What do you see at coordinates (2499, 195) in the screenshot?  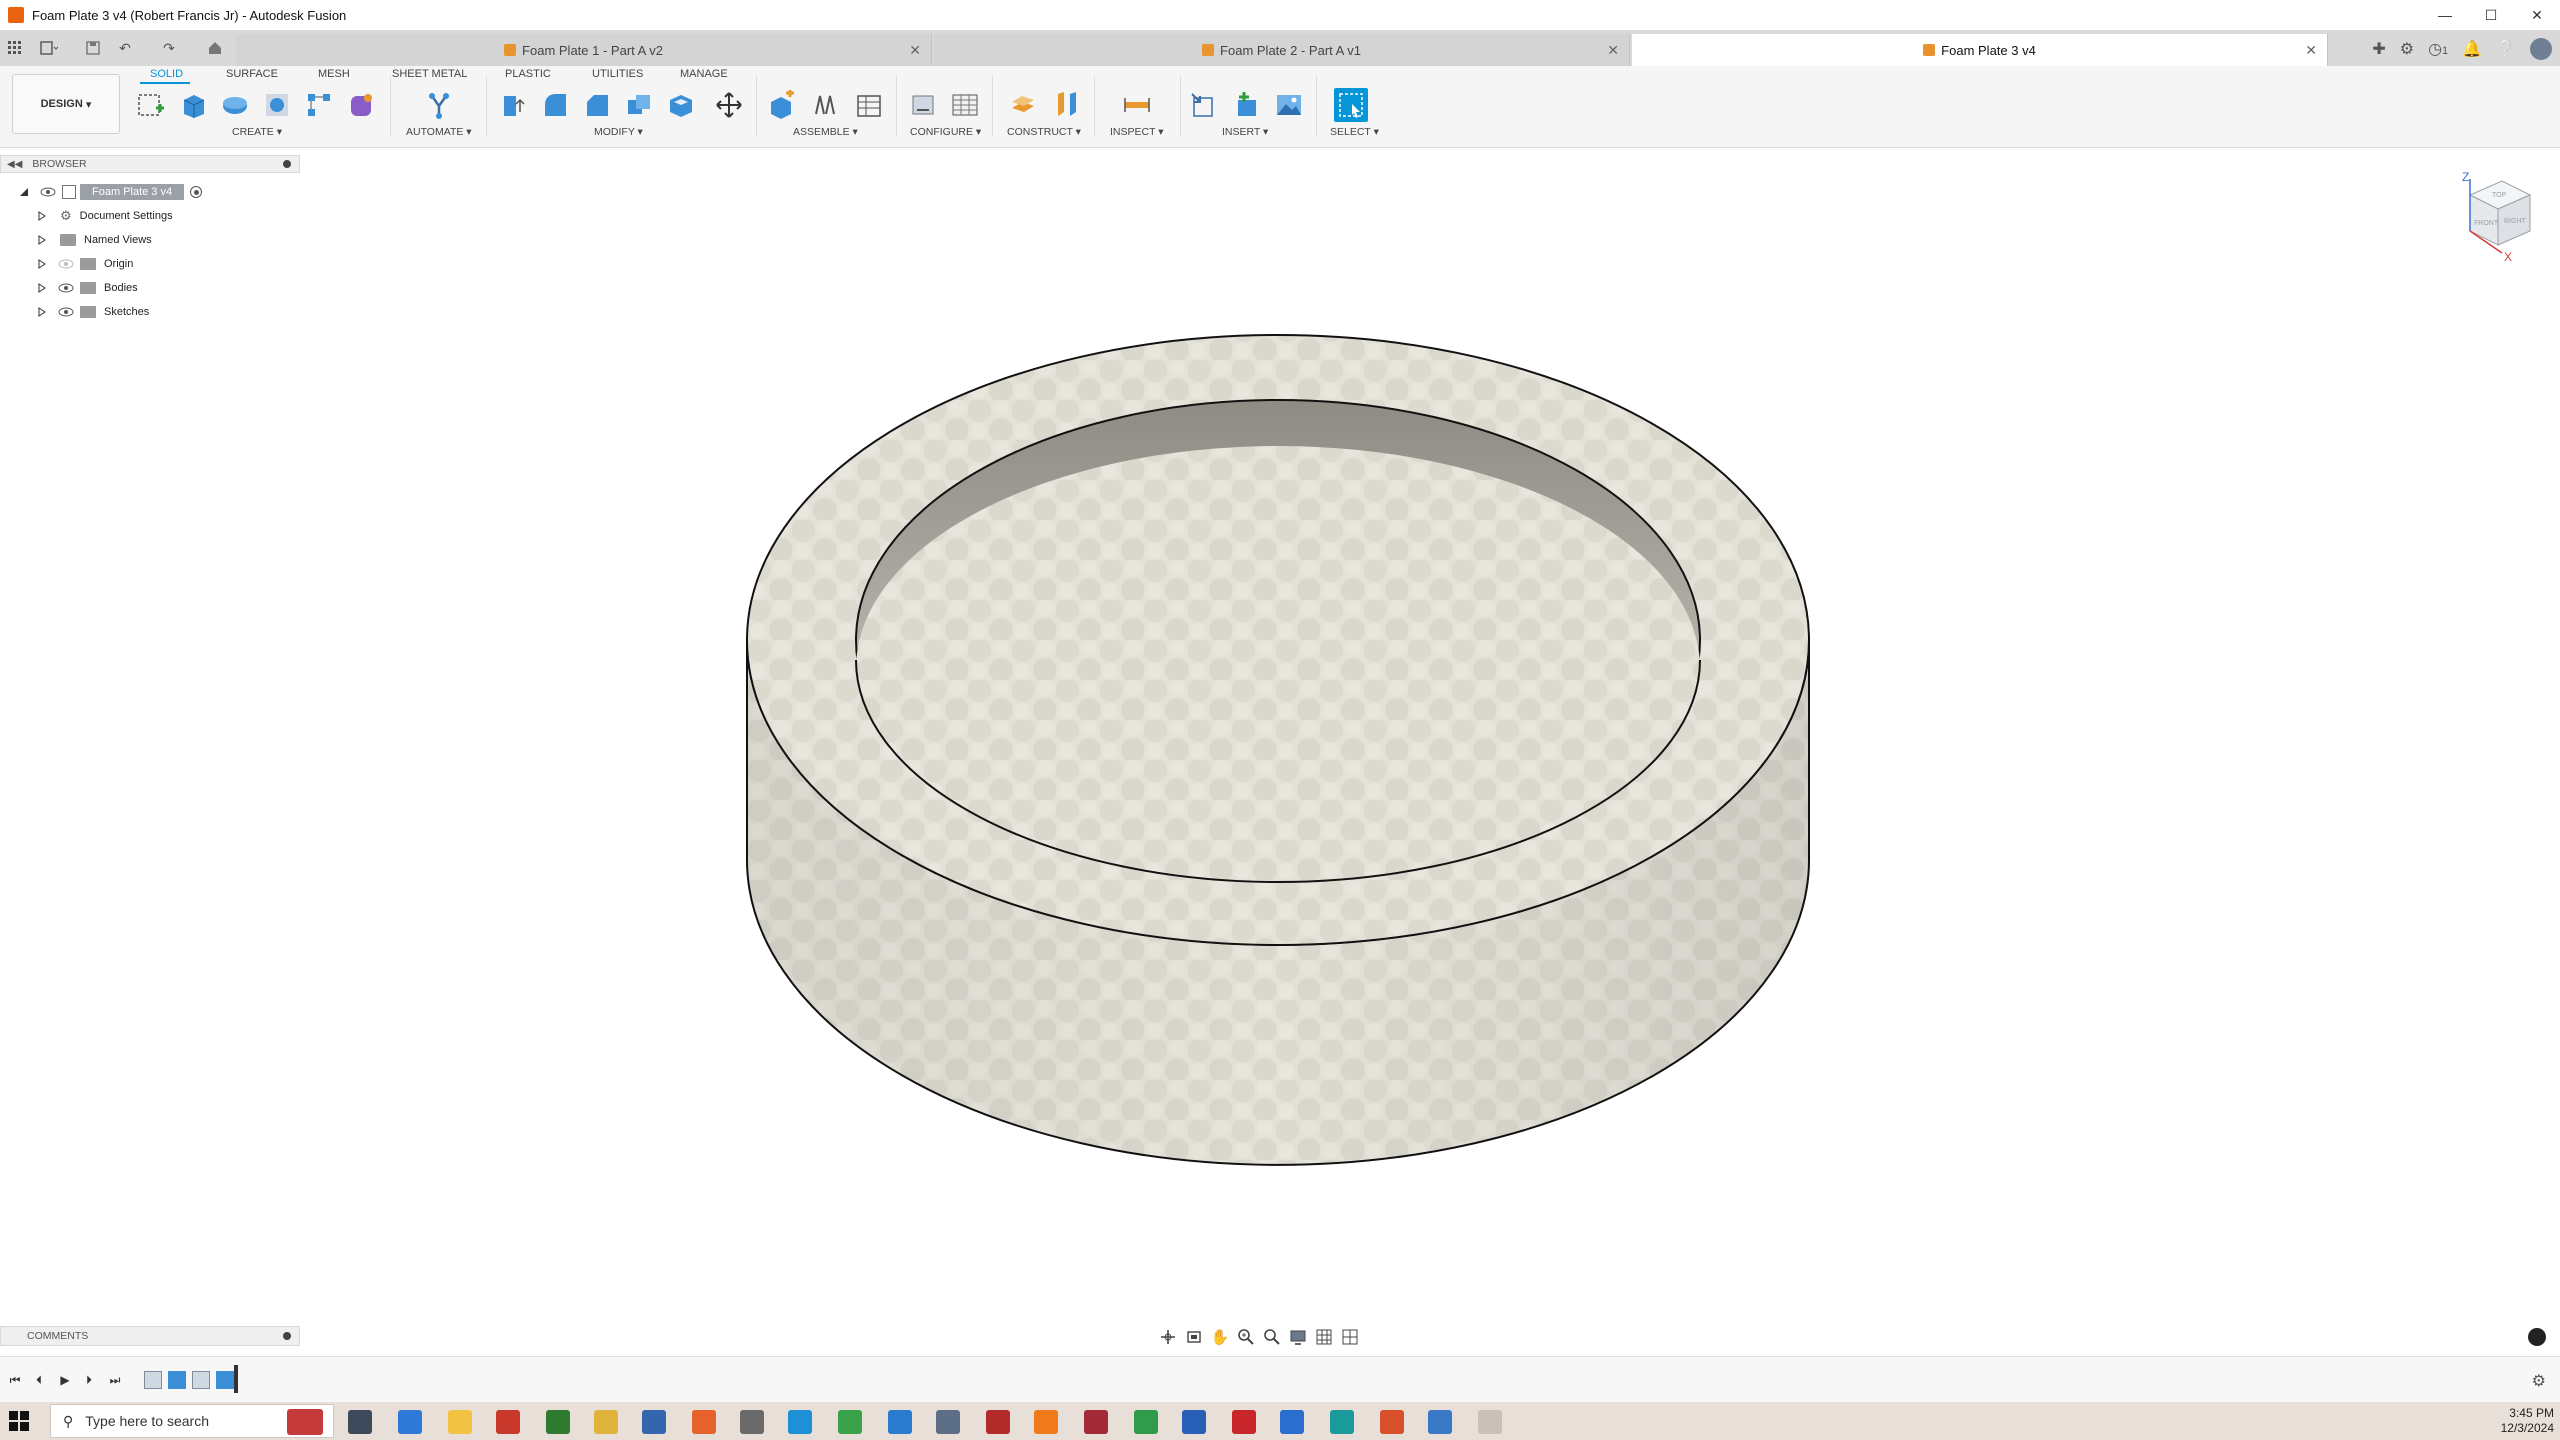 I see `viewcube-top-label: TOP` at bounding box center [2499, 195].